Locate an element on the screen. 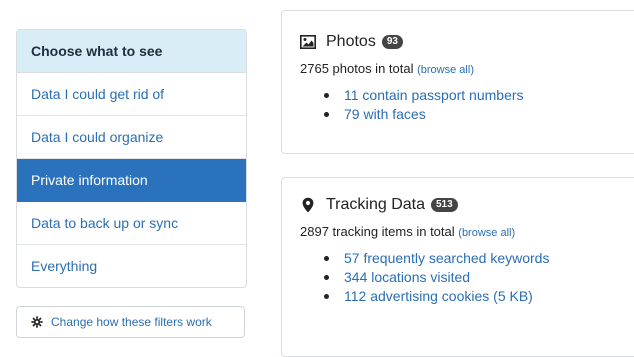 The height and width of the screenshot is (357, 634). tracking-count-badge: 513 is located at coordinates (444, 205).